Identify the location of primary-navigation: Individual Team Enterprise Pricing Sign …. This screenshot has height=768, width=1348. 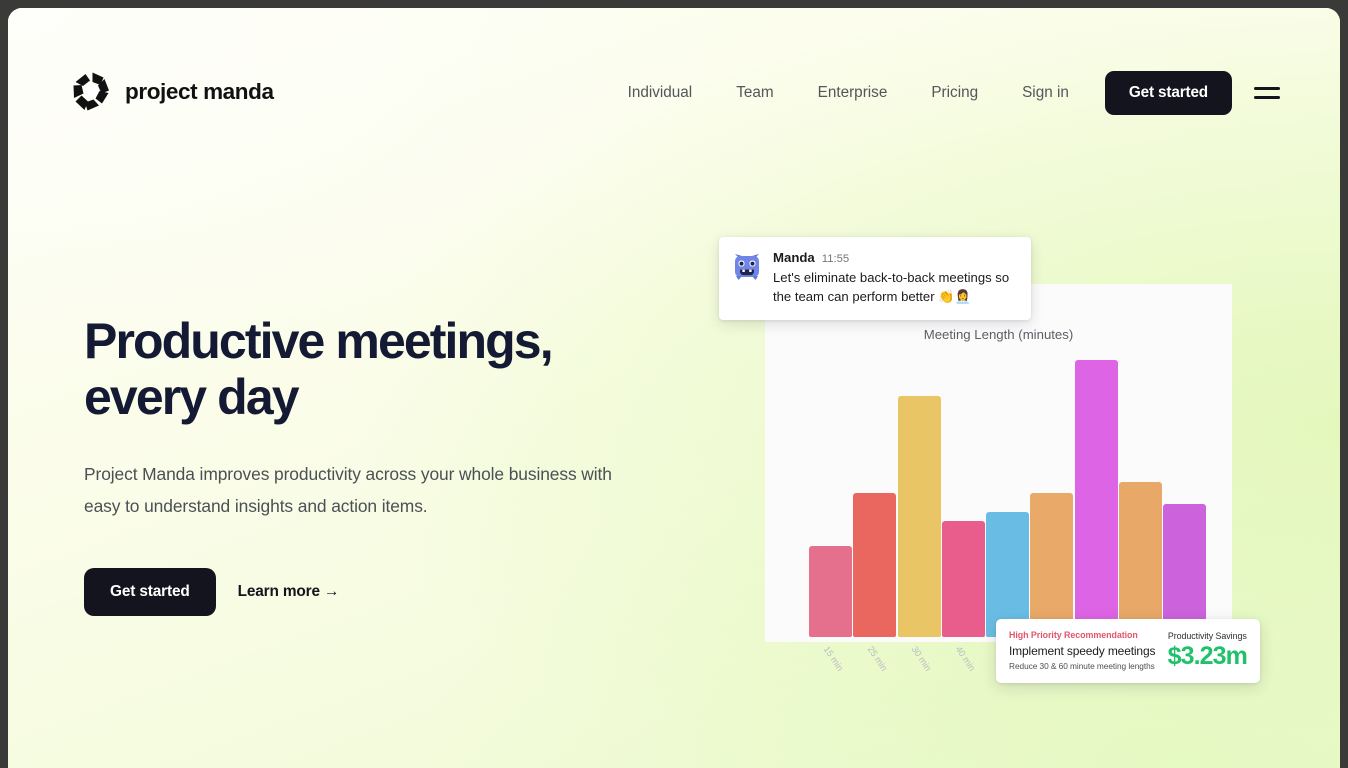
(944, 93).